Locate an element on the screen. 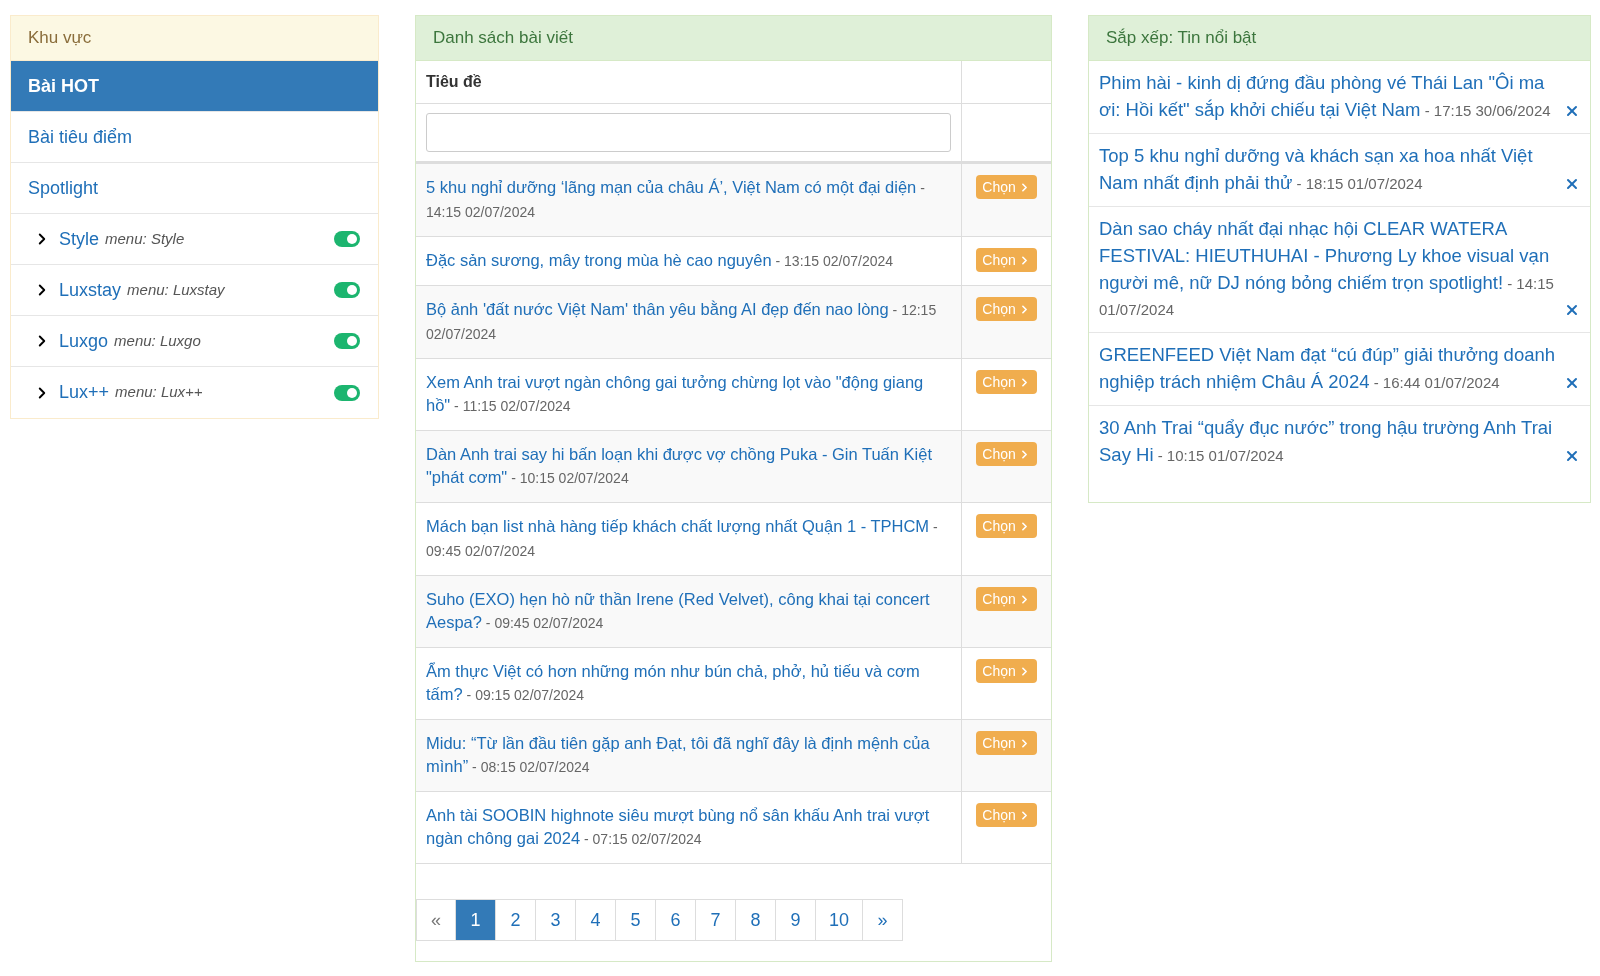 The width and height of the screenshot is (1600, 976). panel-heading: Khu vực is located at coordinates (194, 38).